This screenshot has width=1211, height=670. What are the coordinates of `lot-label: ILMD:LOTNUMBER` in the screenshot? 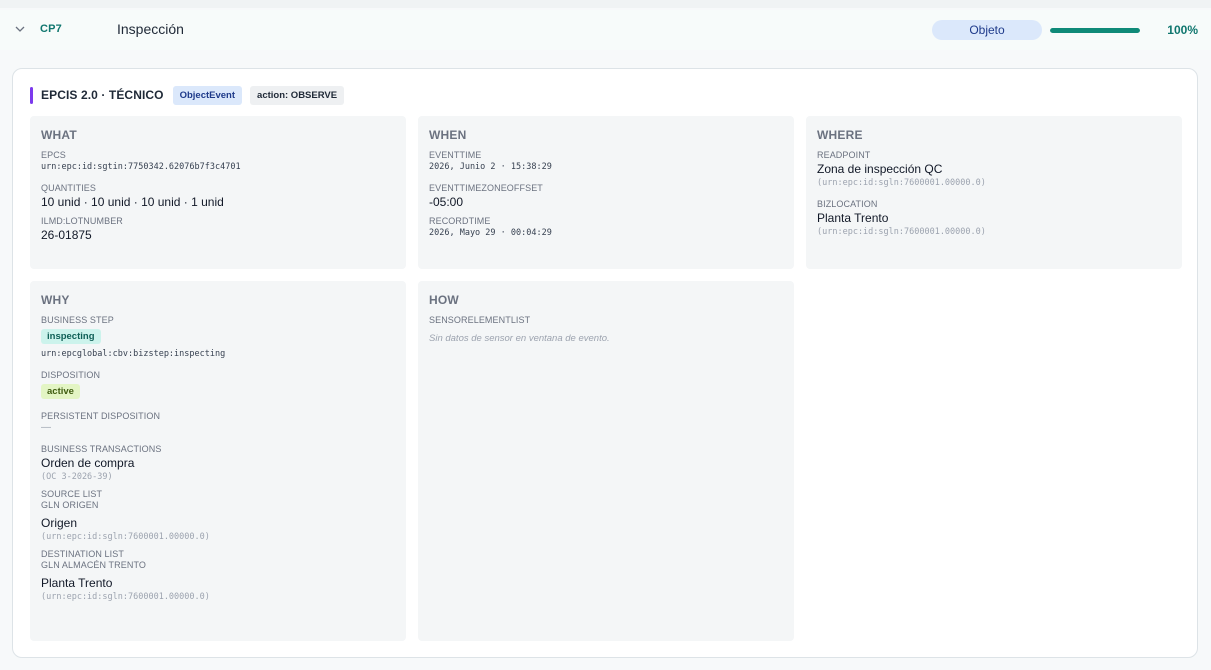 It's located at (82, 221).